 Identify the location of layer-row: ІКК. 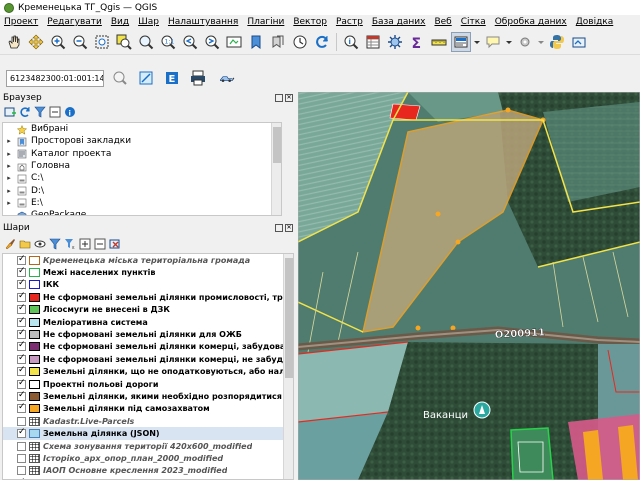
(148, 284).